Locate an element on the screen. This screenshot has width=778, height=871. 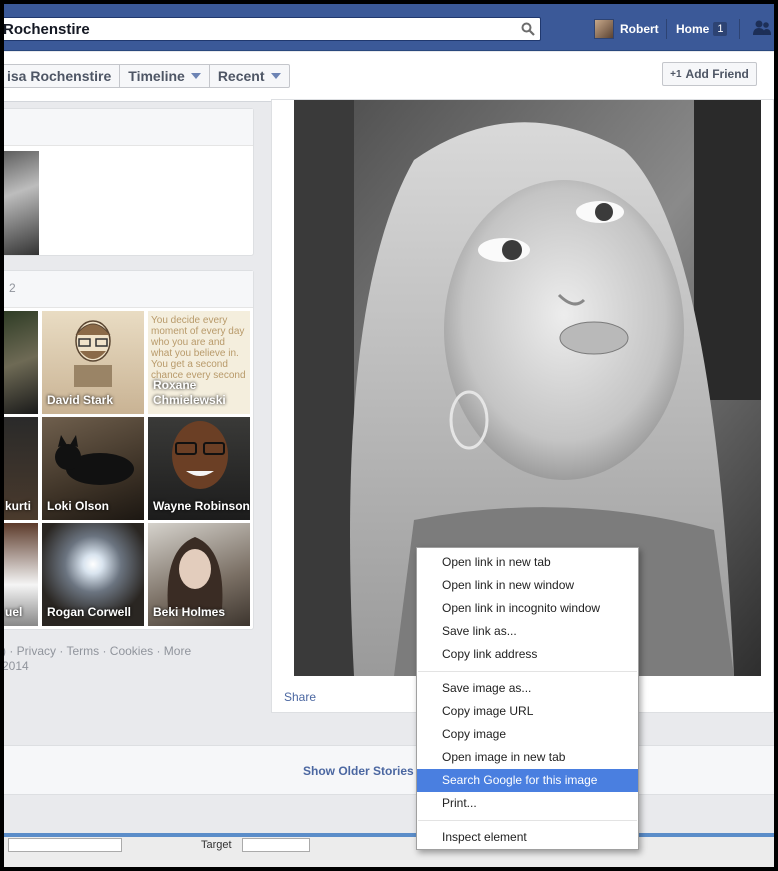
menu-search-google-image: Search Google for this image is located at coordinates (527, 780).